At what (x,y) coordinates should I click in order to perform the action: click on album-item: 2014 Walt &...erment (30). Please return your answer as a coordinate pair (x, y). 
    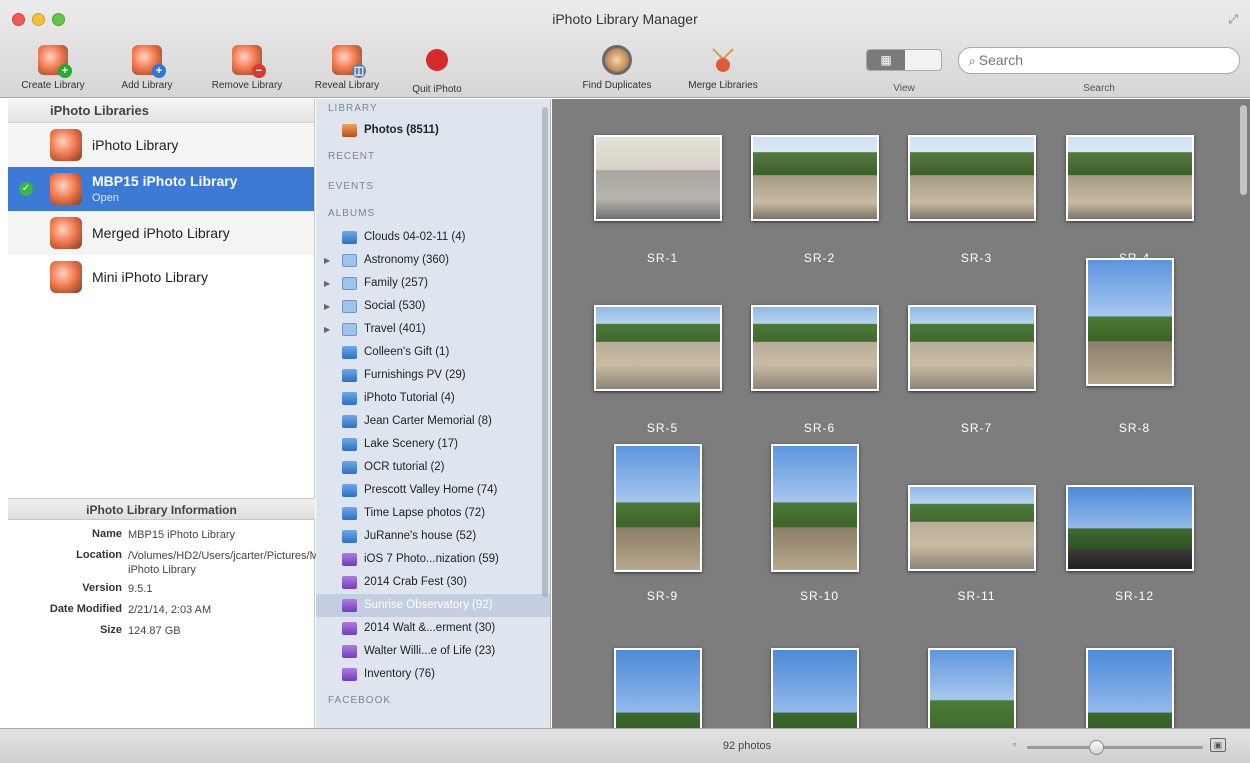
    Looking at the image, I should click on (433, 628).